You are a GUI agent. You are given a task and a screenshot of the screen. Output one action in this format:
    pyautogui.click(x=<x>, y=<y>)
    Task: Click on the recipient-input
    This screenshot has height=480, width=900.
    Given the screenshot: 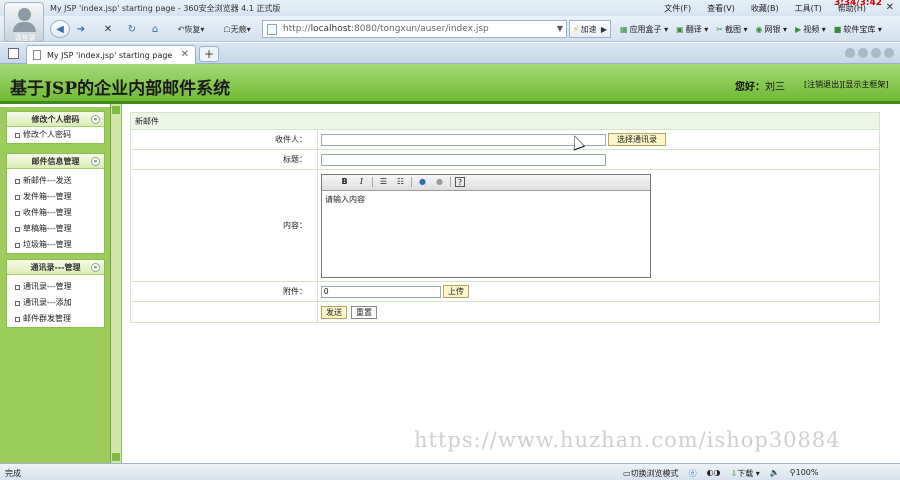 What is the action you would take?
    pyautogui.click(x=463, y=139)
    